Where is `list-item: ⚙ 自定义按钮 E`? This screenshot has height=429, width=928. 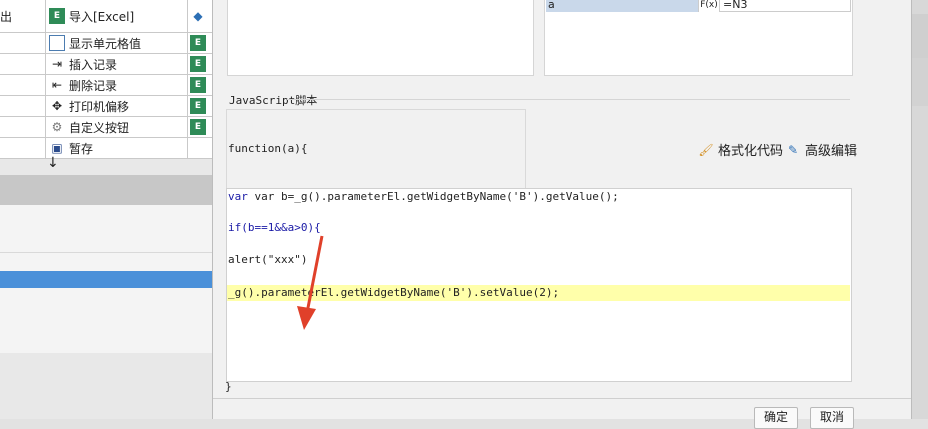
list-item: ⚙ 自定义按钮 E is located at coordinates (106, 127).